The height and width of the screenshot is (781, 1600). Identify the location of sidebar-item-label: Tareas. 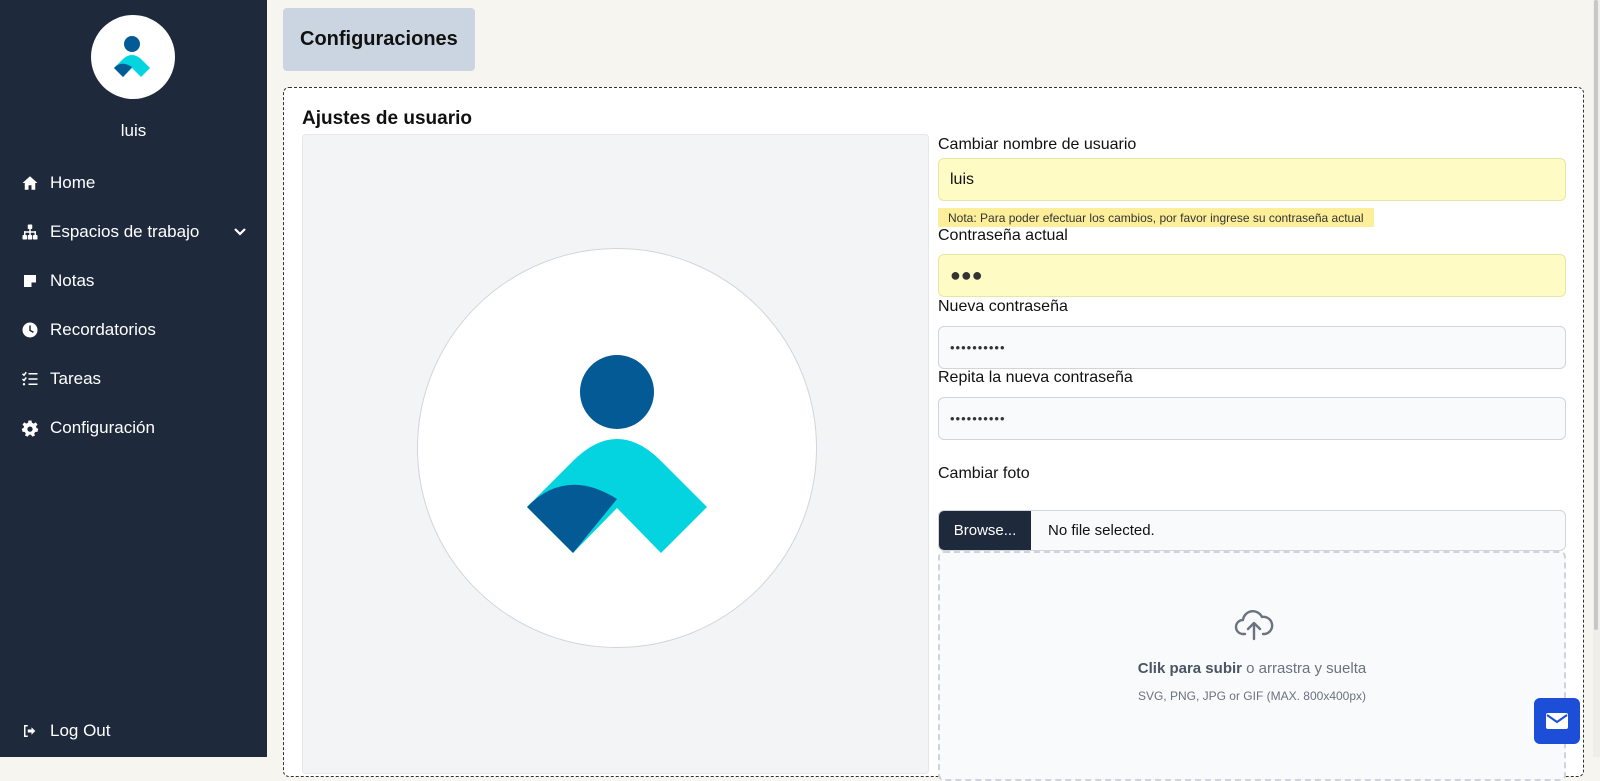
(76, 378).